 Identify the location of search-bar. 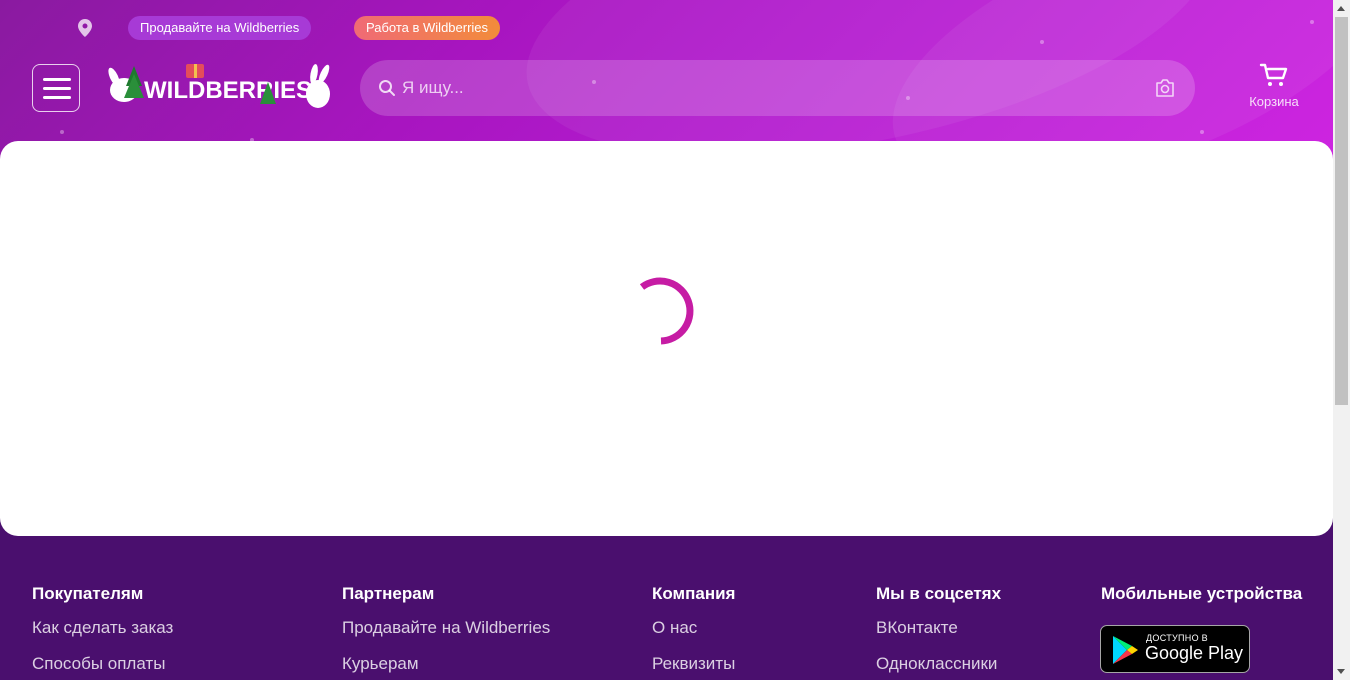
(777, 88).